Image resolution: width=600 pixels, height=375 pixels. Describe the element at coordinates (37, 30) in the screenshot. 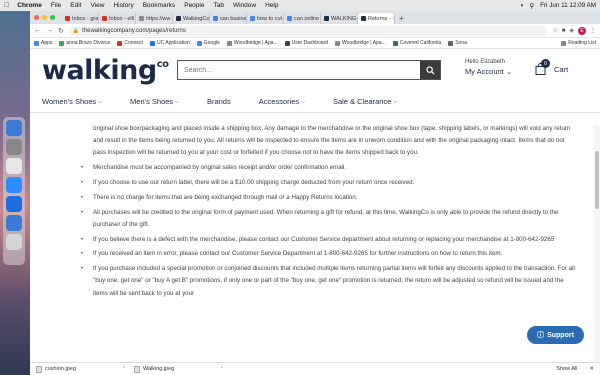

I see `back-icon: ←` at that location.